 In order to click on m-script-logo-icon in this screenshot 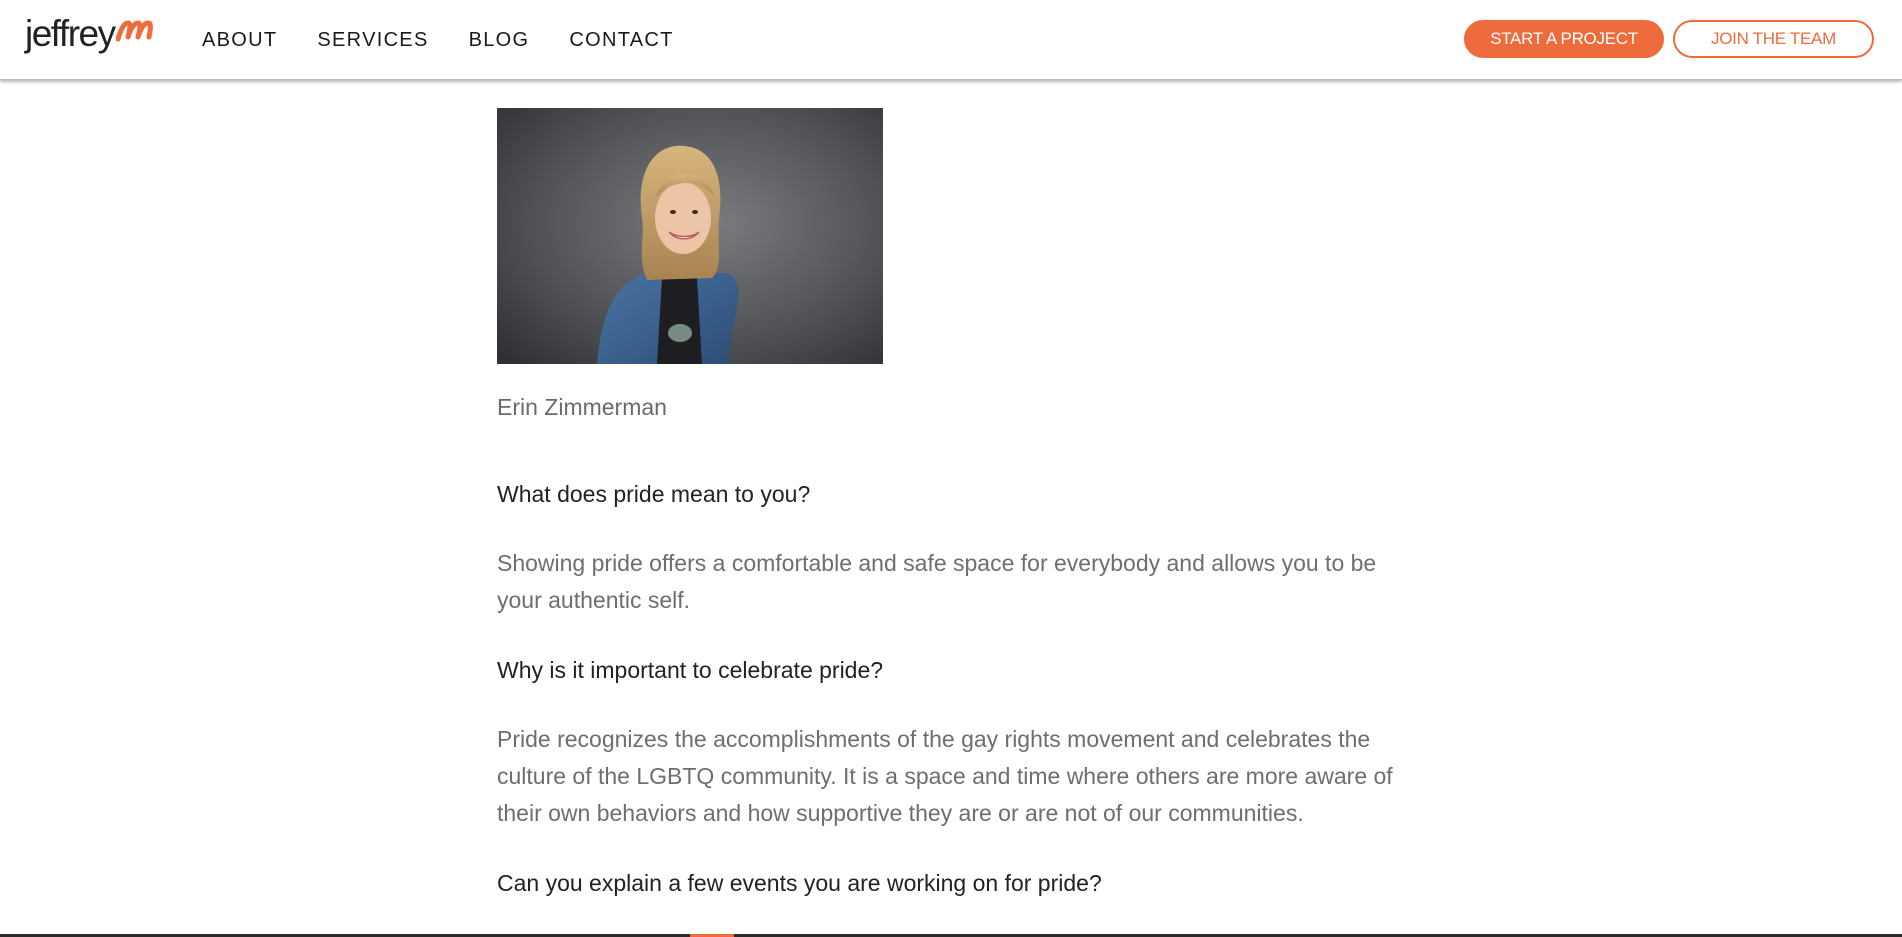, I will do `click(134, 31)`.